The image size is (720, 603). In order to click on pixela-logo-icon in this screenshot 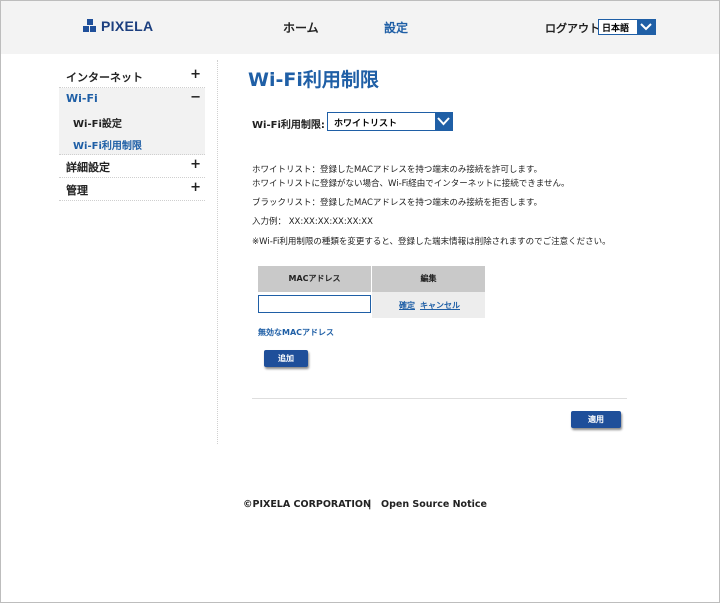, I will do `click(90, 26)`.